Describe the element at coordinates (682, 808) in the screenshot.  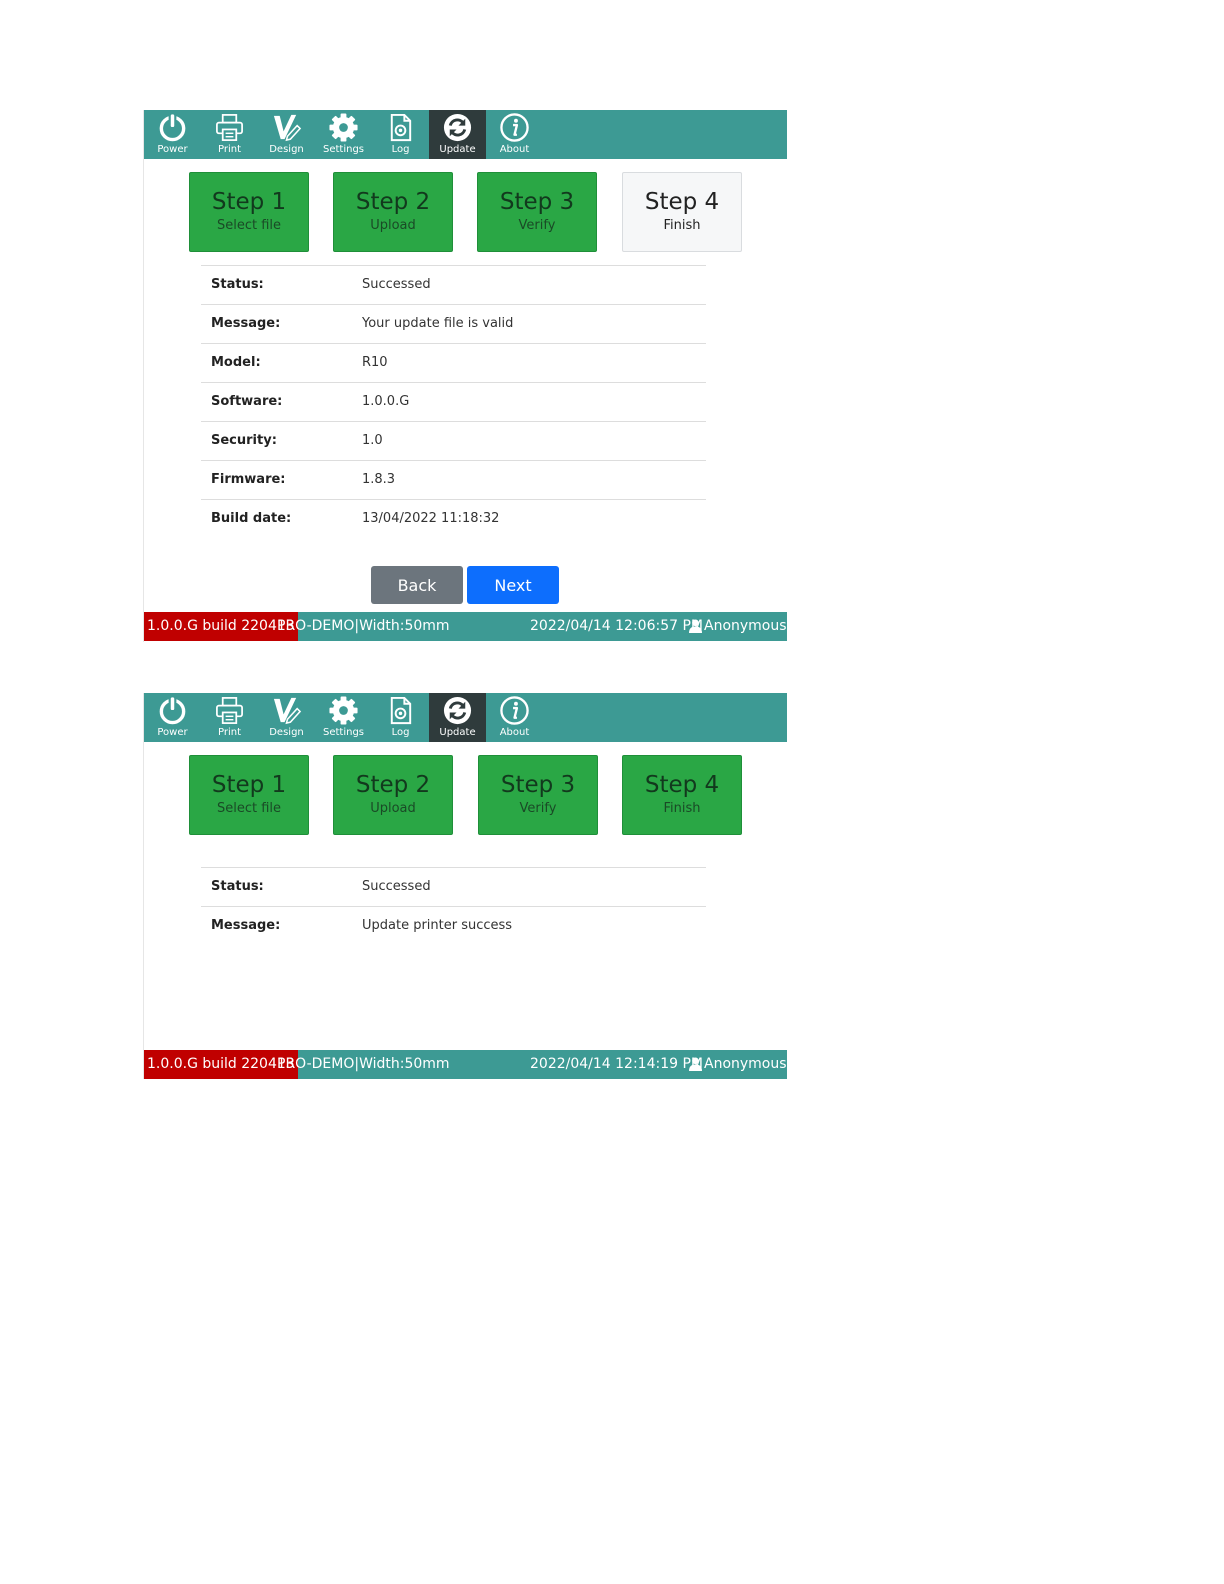
I see `step-subtitle: Finish` at that location.